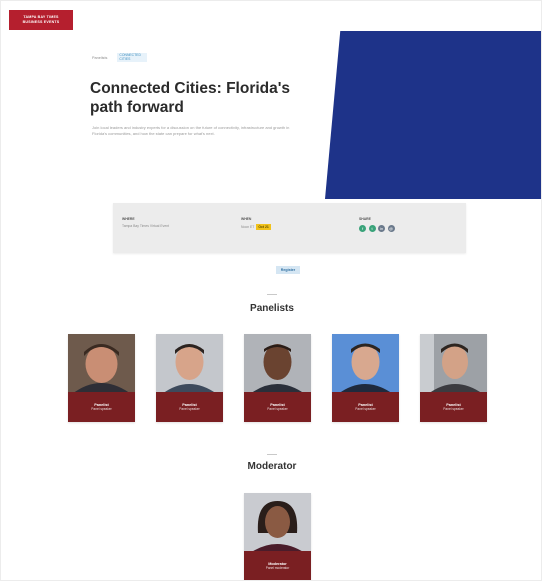 This screenshot has width=542, height=581. Describe the element at coordinates (272, 466) in the screenshot. I see `moderator-heading: Moderator` at that location.